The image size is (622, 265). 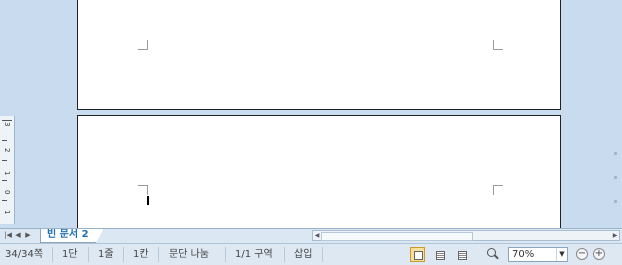 What do you see at coordinates (7, 192) in the screenshot?
I see `ruler-number: 0` at bounding box center [7, 192].